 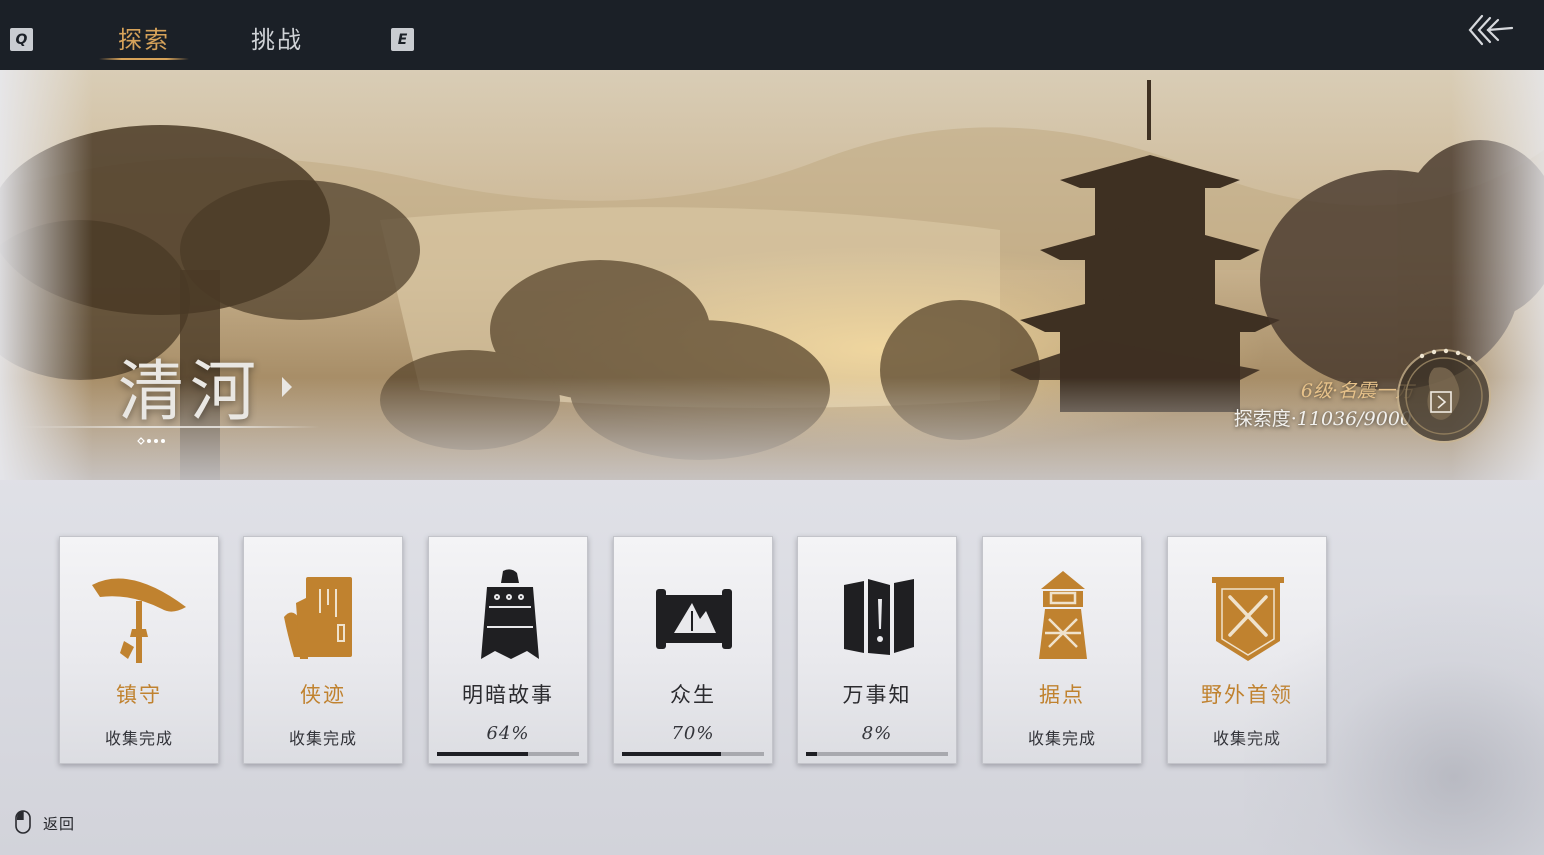 I want to click on exploration-progress-text: 探索度·11036/9000, so click(x=1323, y=417).